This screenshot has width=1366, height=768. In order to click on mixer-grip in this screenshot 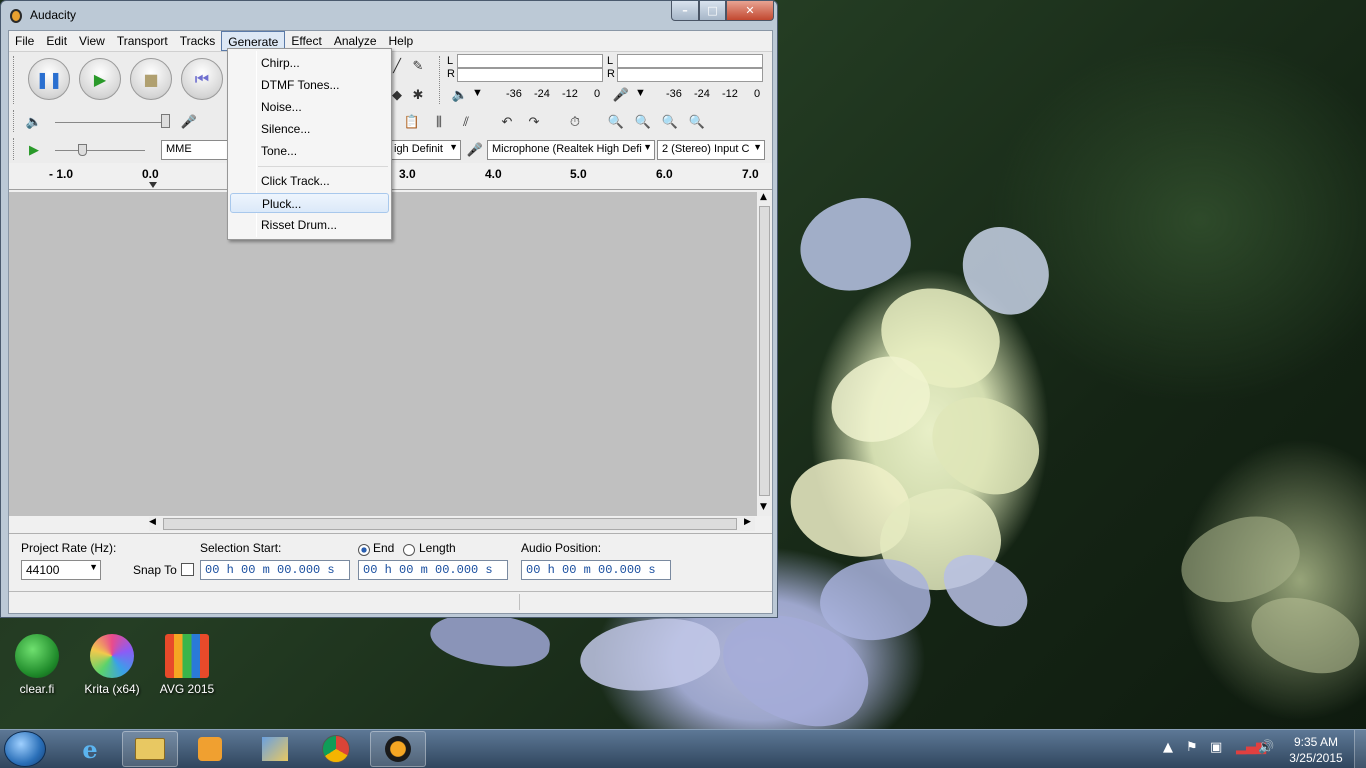, I will do `click(14, 121)`.